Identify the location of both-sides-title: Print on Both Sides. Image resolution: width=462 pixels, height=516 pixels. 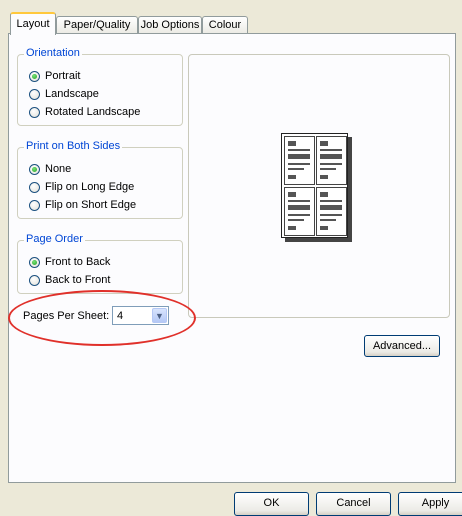
(73, 146).